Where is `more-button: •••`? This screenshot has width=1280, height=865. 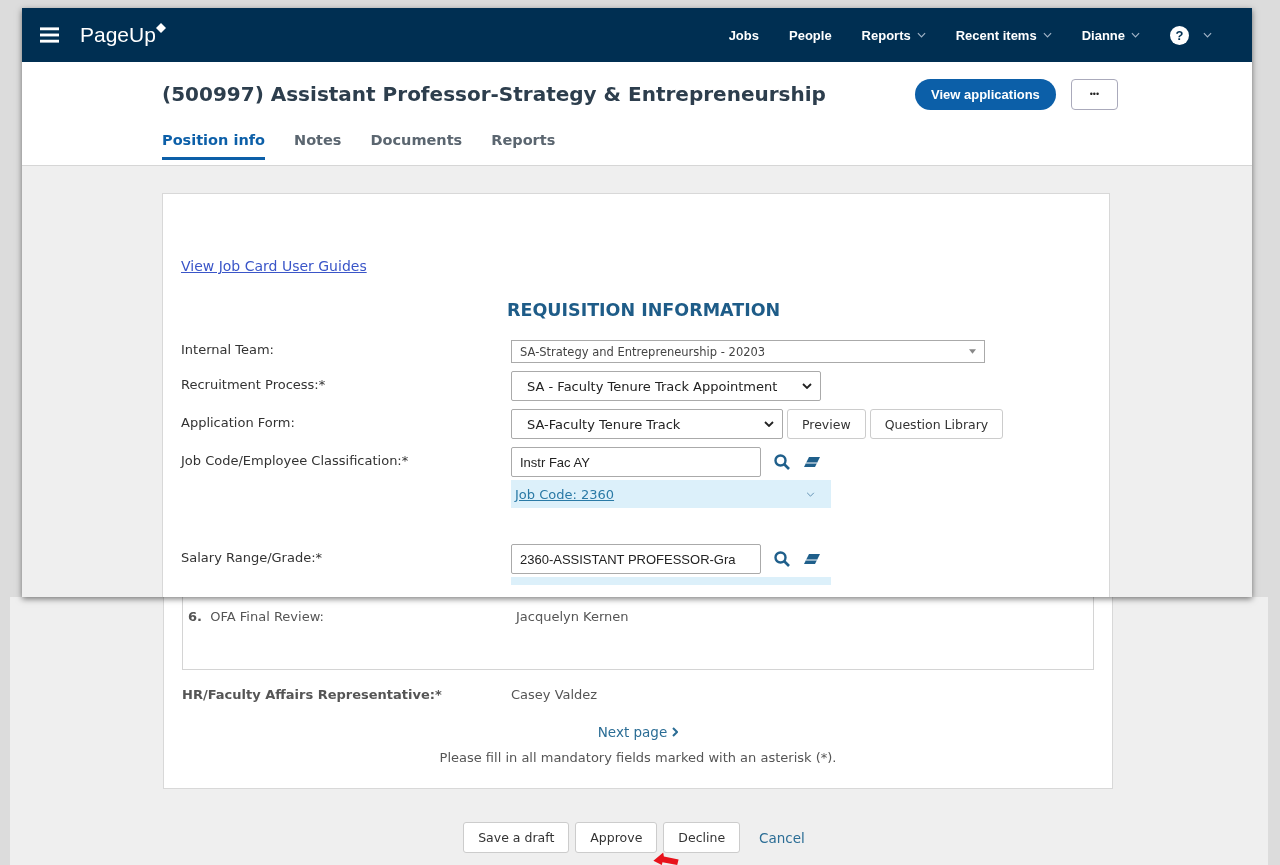 more-button: ••• is located at coordinates (1094, 94).